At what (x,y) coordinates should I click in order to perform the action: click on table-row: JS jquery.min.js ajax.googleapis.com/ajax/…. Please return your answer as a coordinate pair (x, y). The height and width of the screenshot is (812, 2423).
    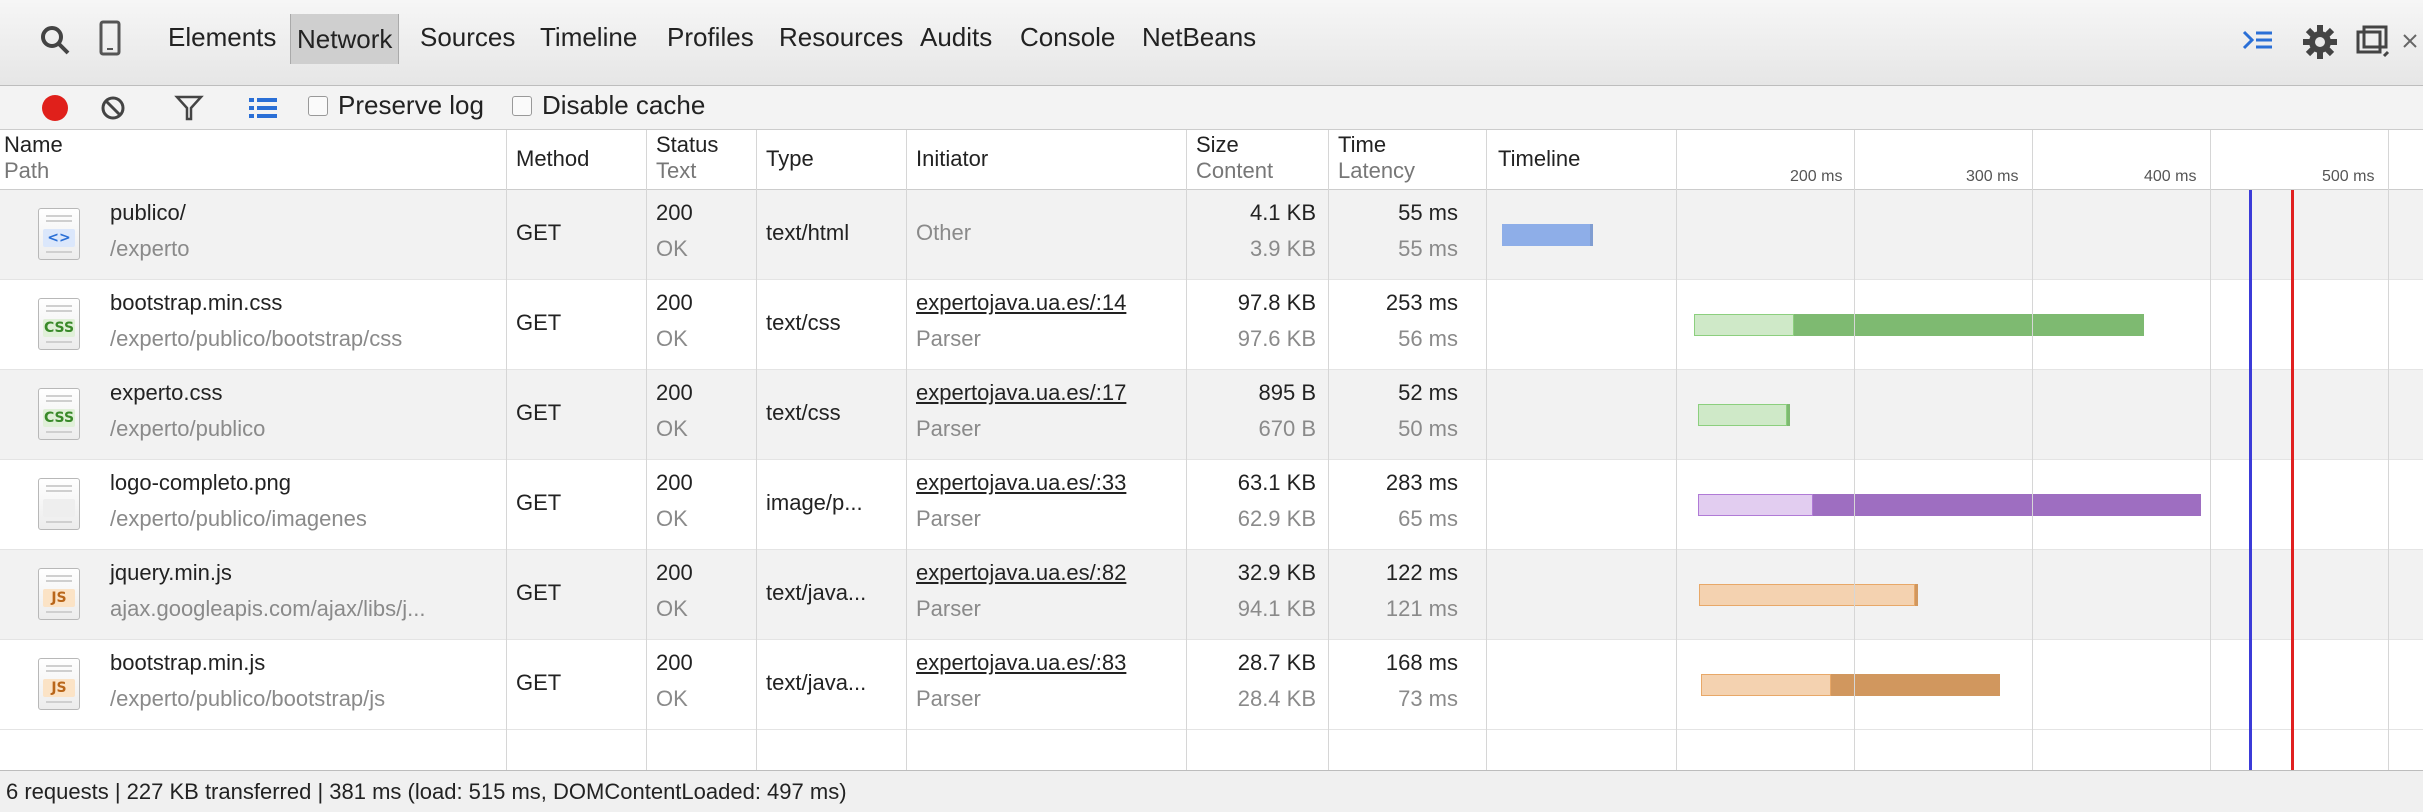
    Looking at the image, I should click on (1211, 595).